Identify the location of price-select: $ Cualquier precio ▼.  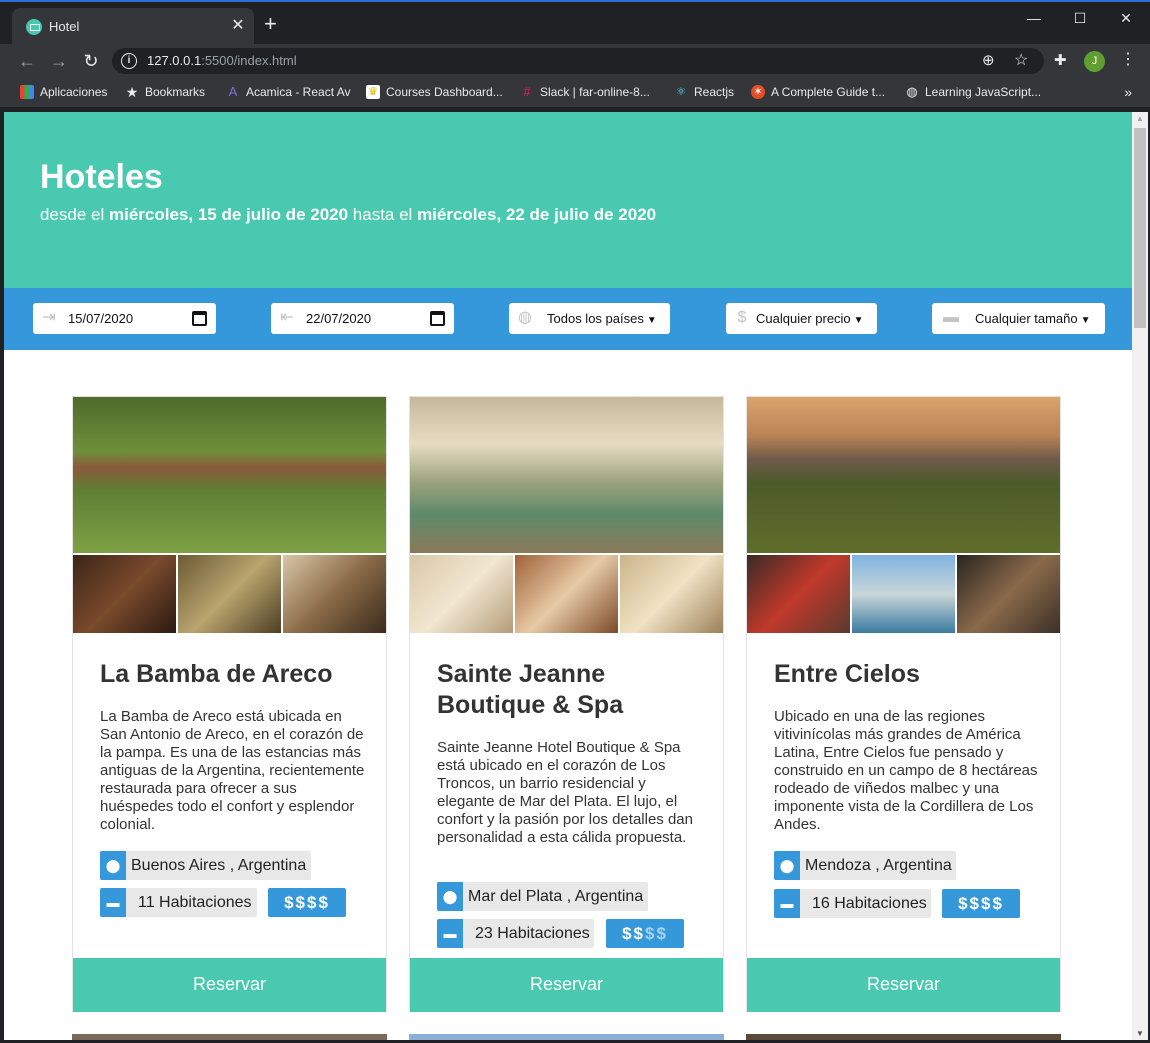
(801, 318).